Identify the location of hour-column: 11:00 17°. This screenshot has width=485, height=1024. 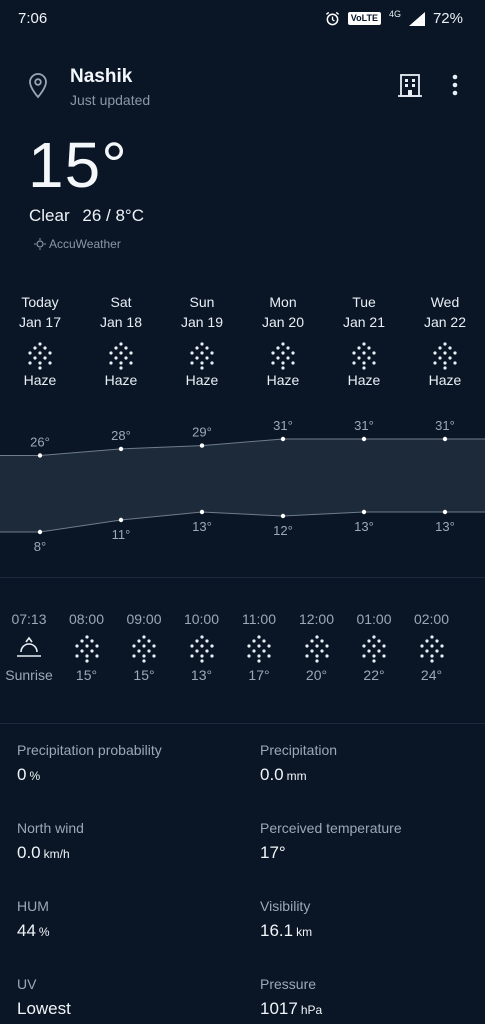
(259, 647).